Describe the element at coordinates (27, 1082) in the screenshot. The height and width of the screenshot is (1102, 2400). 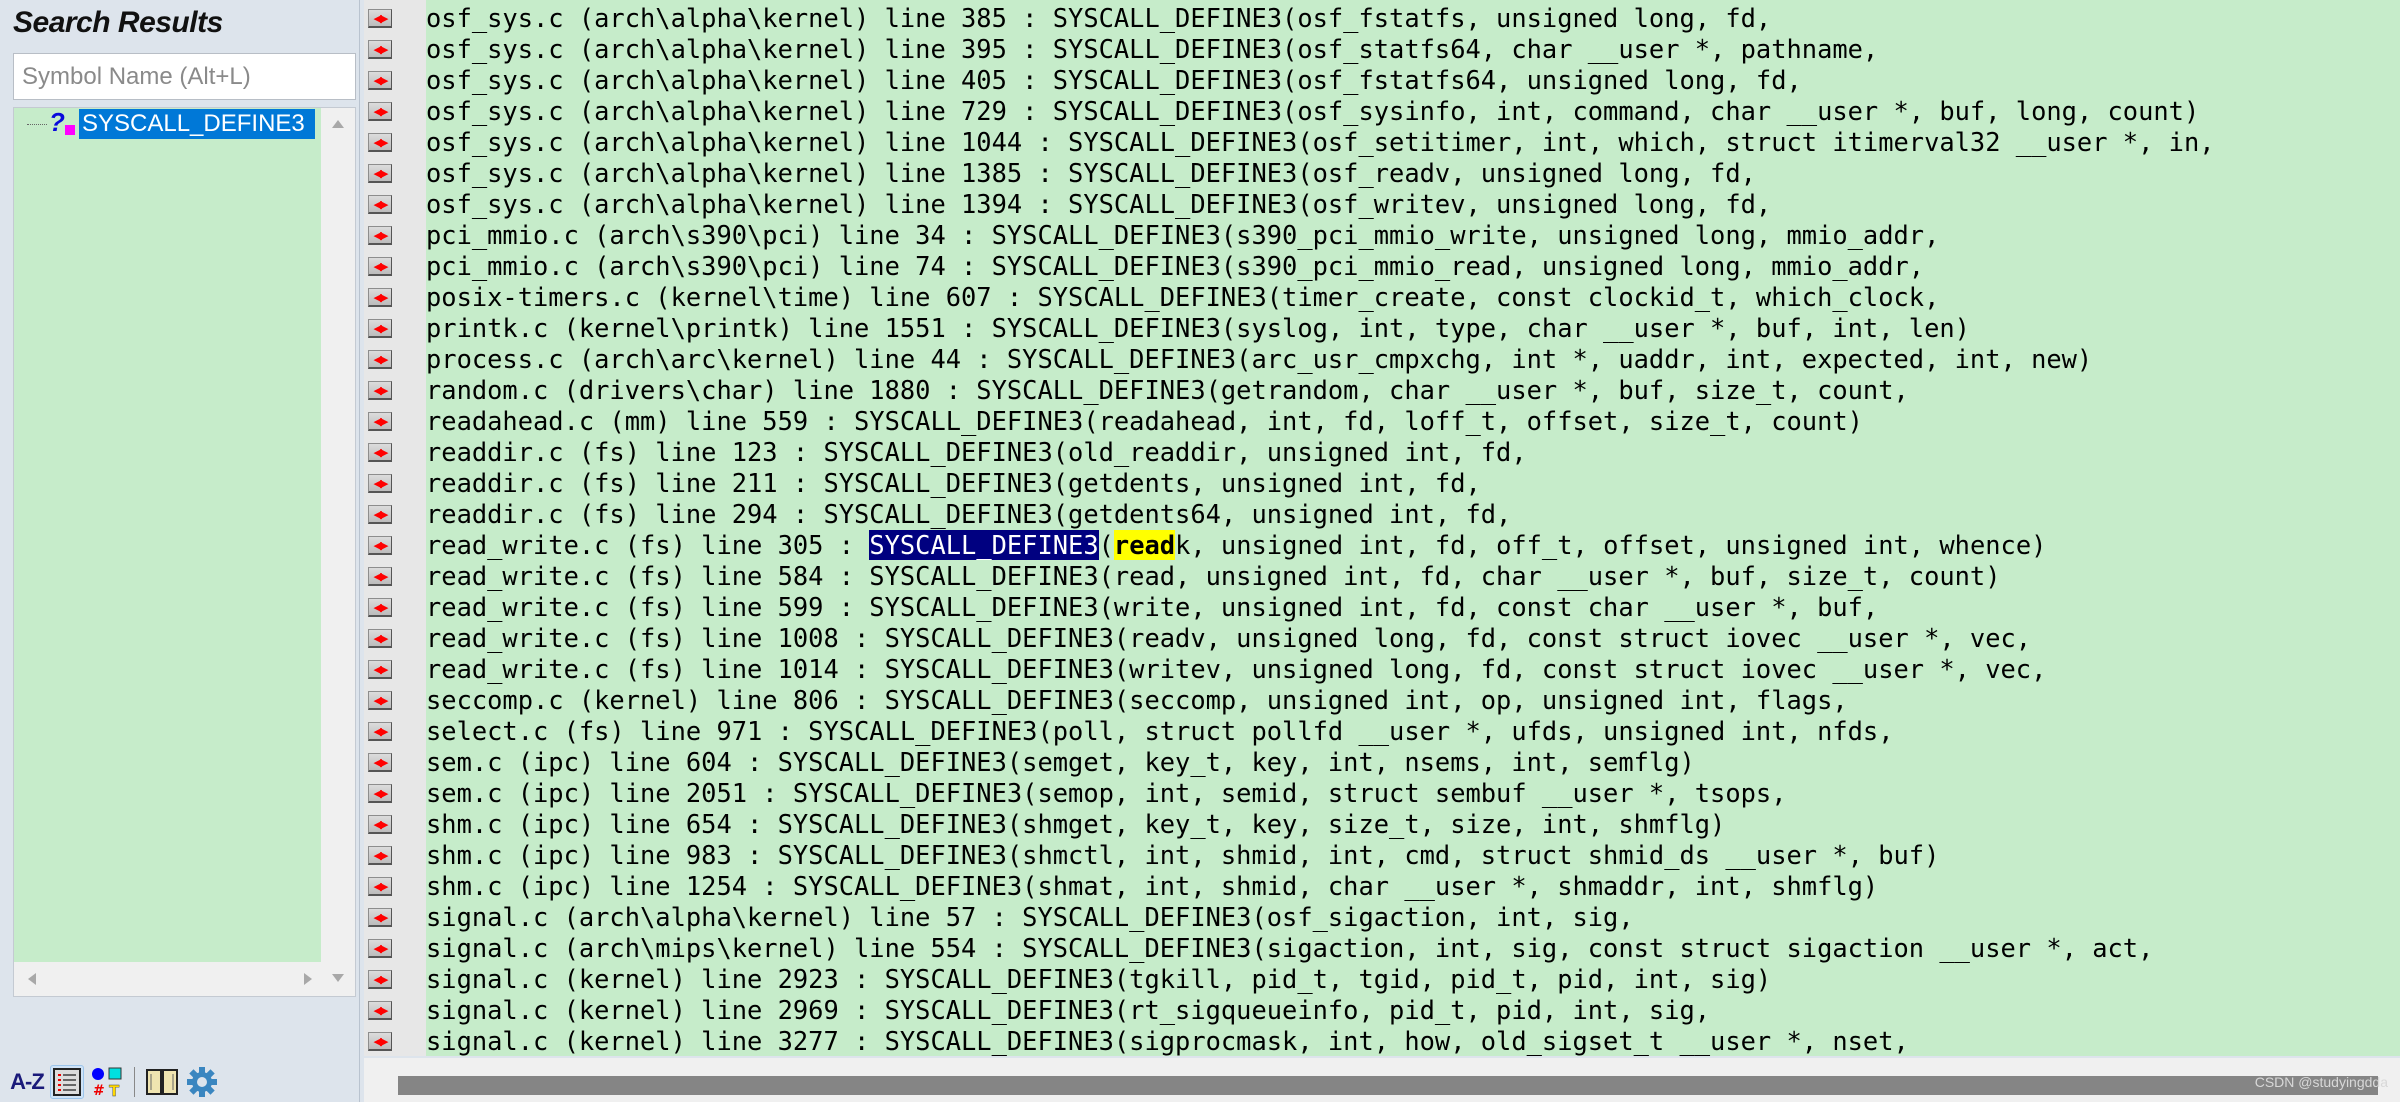
I see `sort-alpha-button: A-Z` at that location.